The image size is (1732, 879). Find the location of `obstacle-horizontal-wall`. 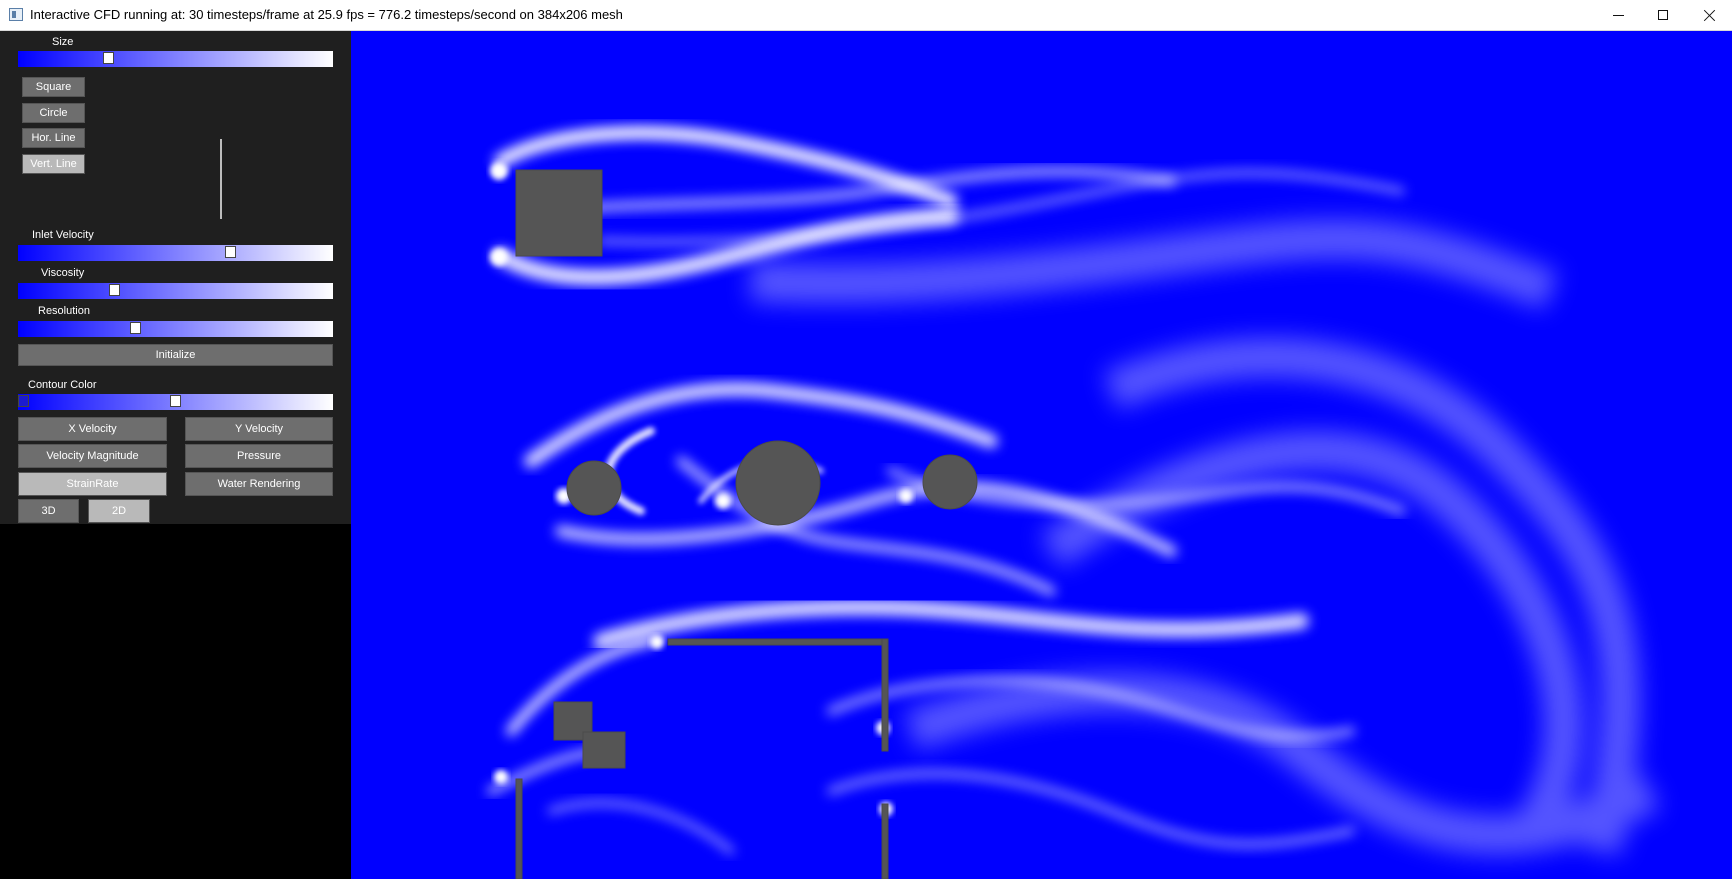

obstacle-horizontal-wall is located at coordinates (778, 642).